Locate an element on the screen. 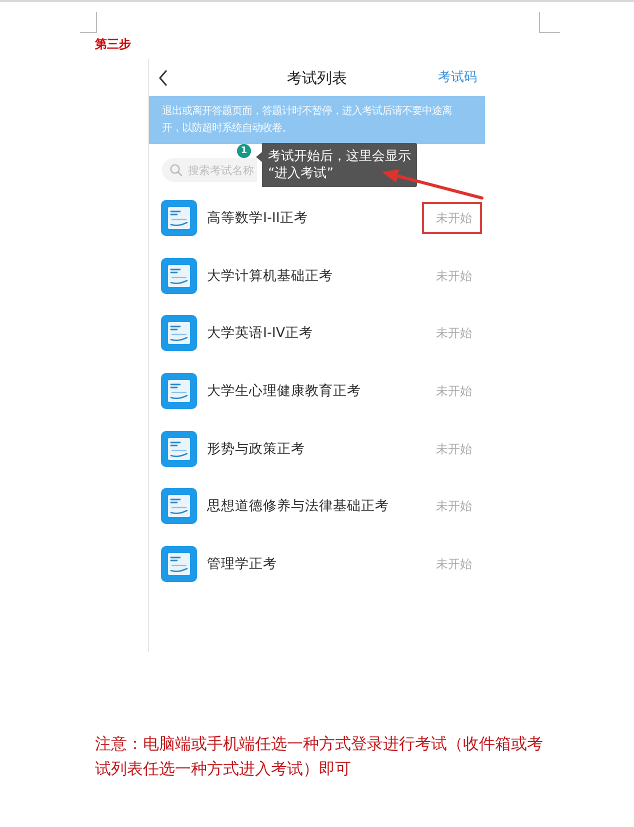 Image resolution: width=634 pixels, height=827 pixels. exam-title: 高等数学I-II正考 is located at coordinates (258, 217).